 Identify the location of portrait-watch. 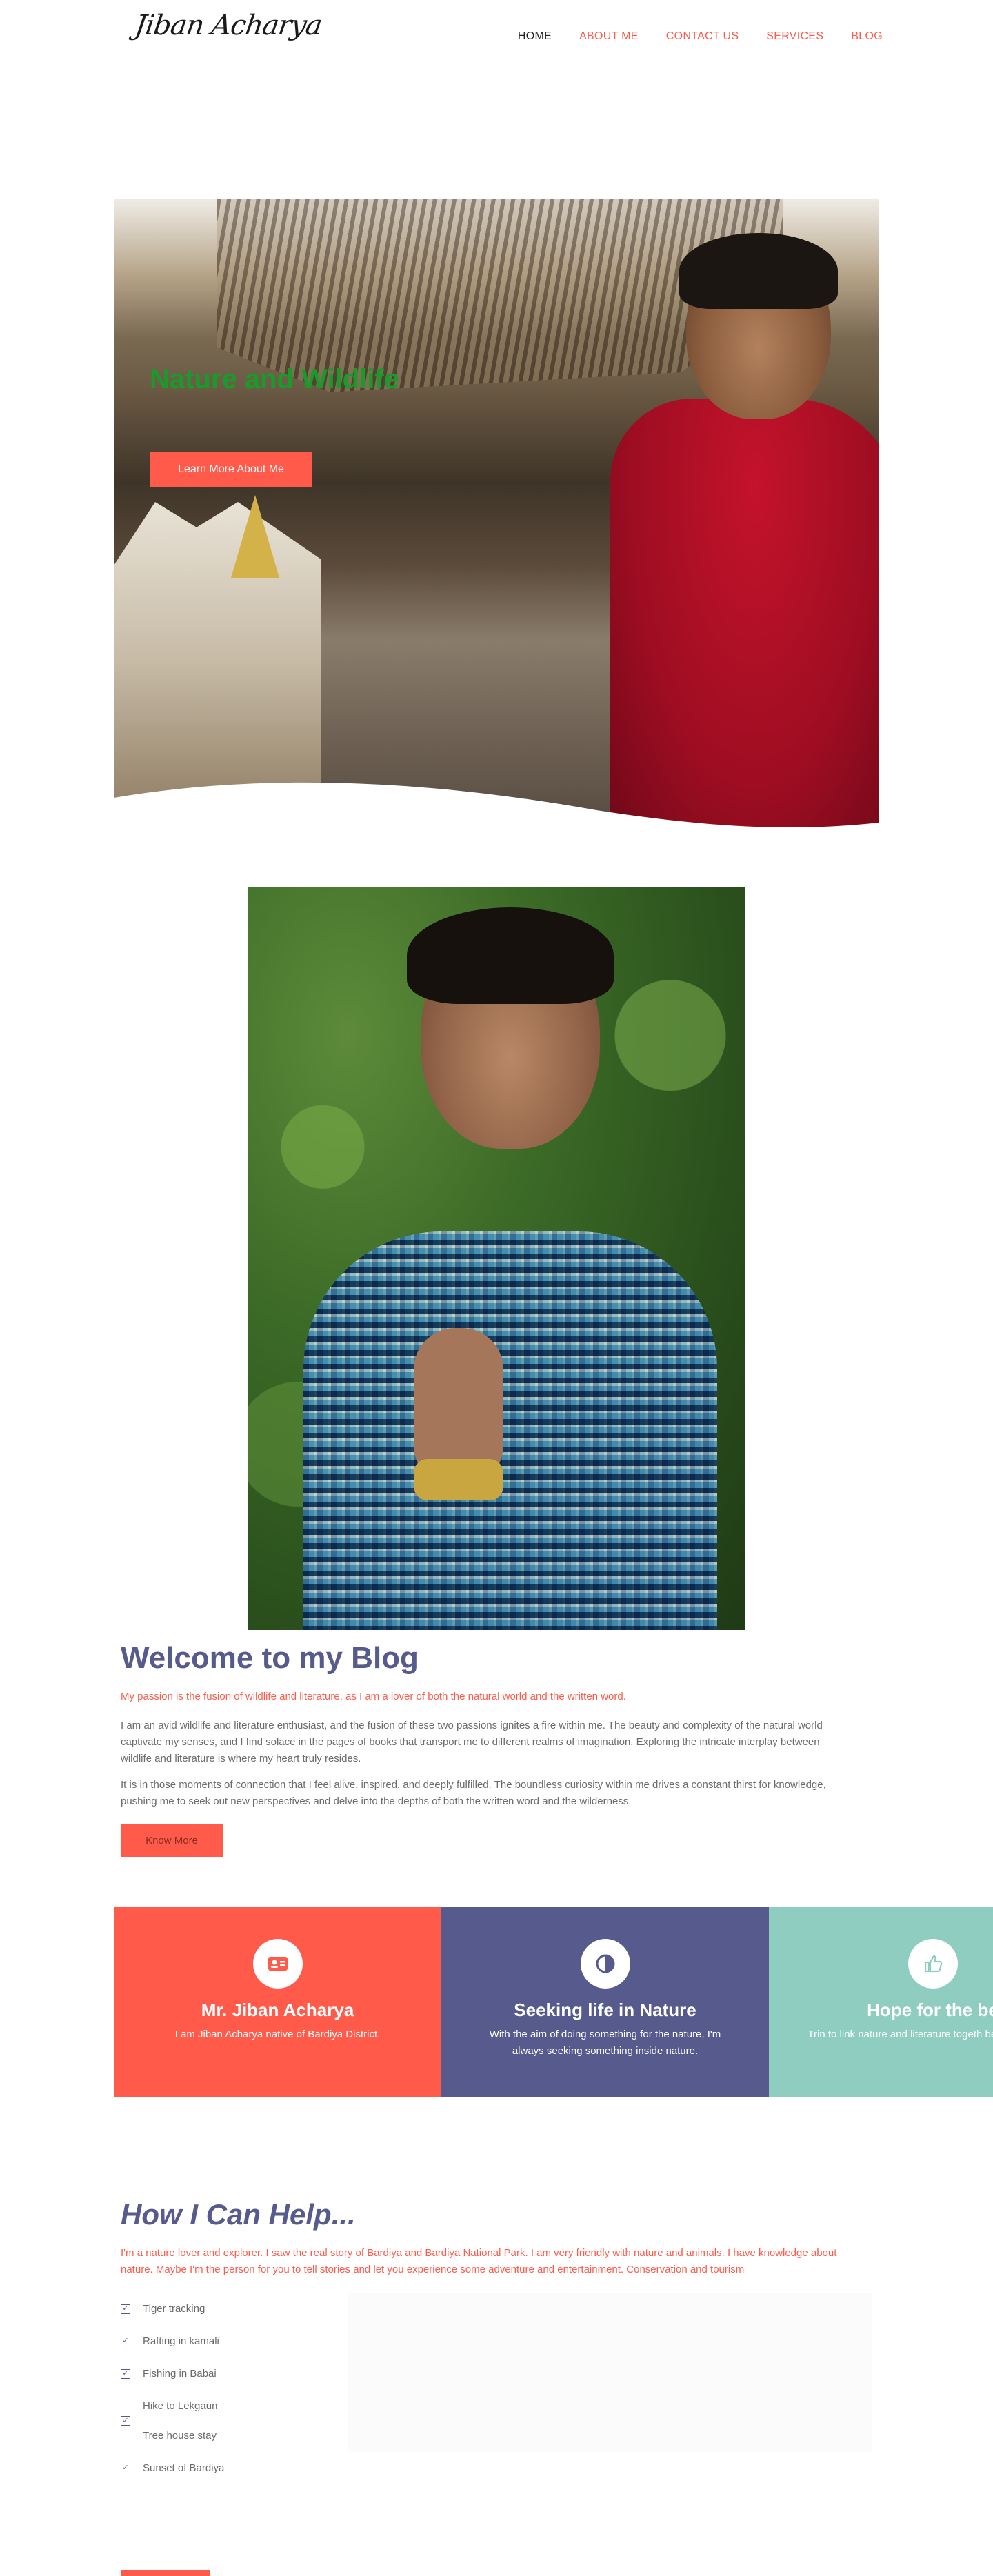
(458, 1479).